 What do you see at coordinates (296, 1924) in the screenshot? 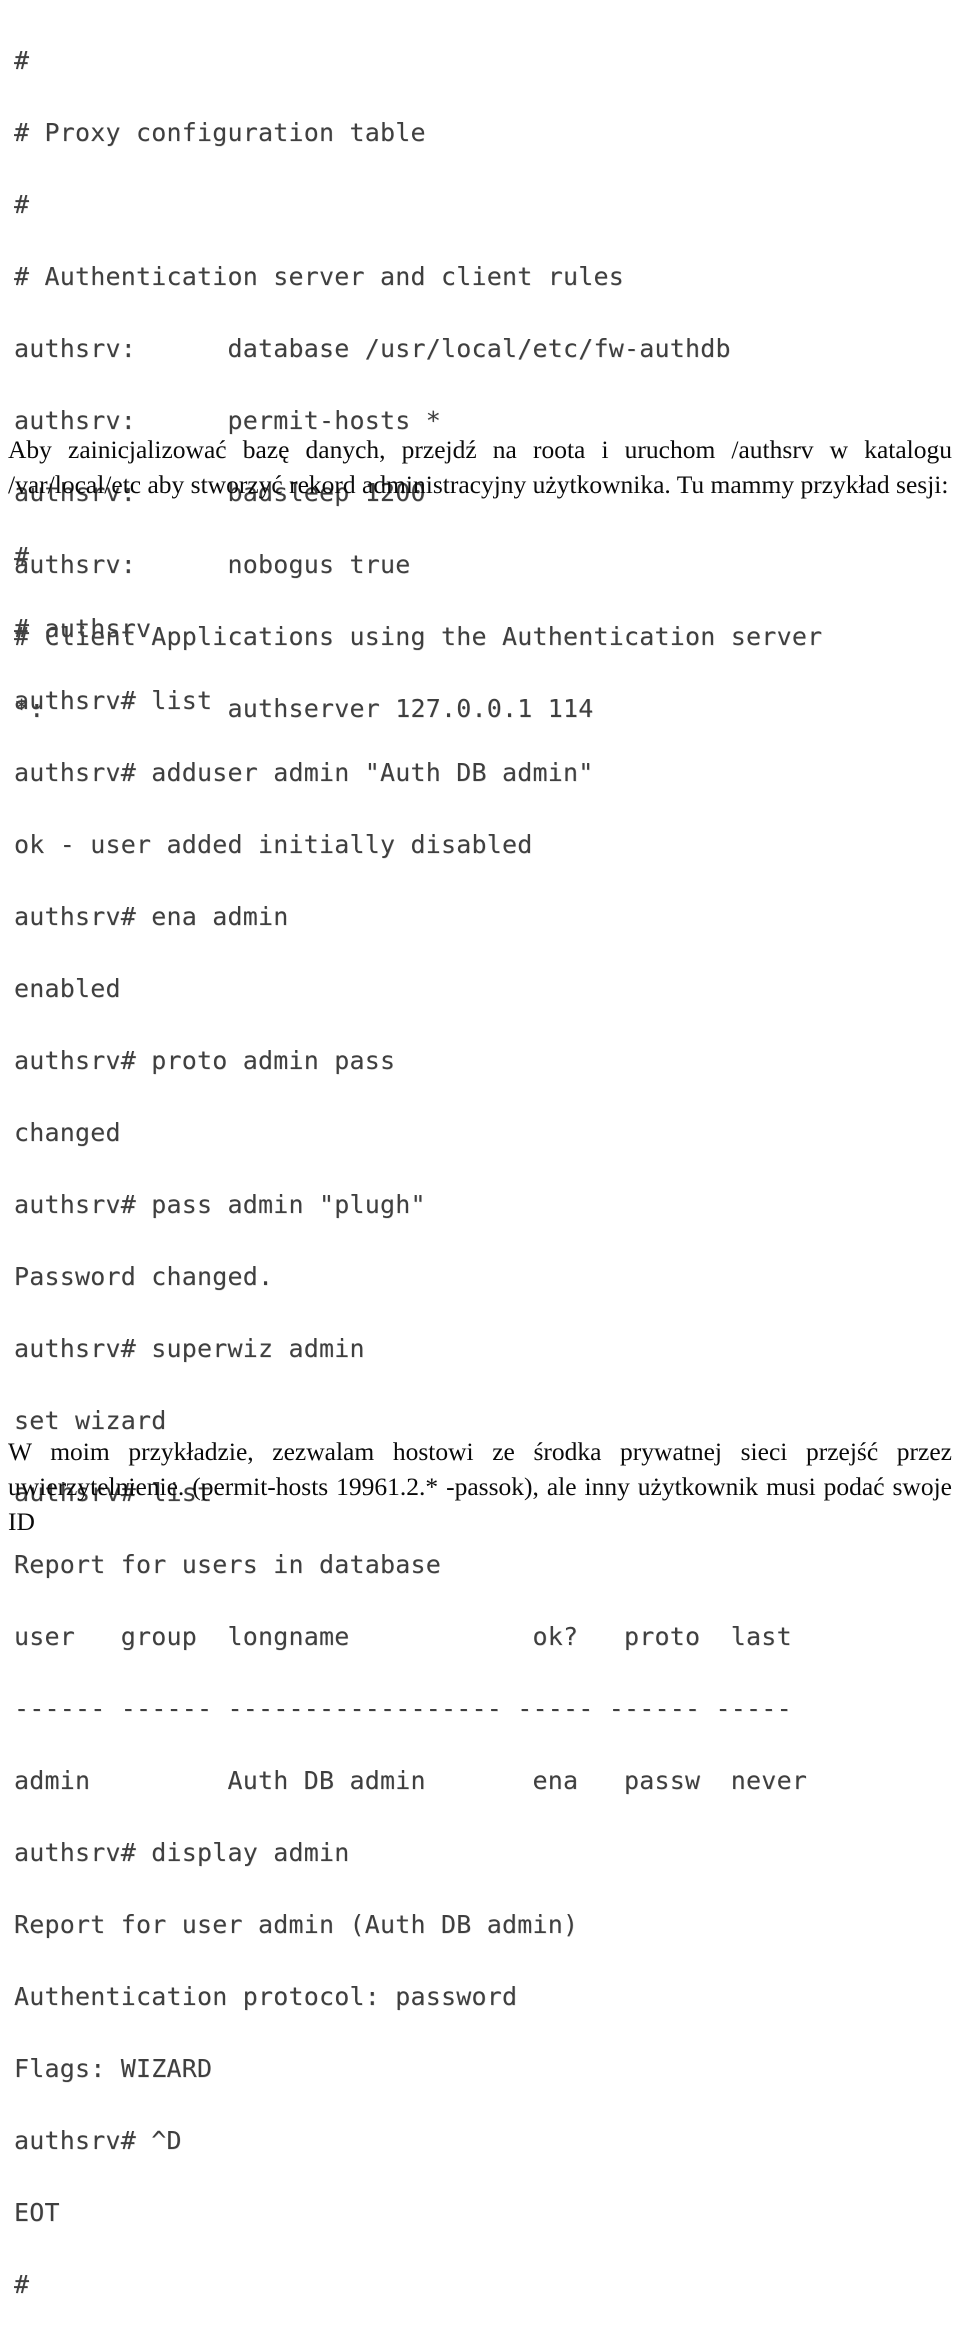
I see `code-line: Report for user admin (Auth DB admin)` at bounding box center [296, 1924].